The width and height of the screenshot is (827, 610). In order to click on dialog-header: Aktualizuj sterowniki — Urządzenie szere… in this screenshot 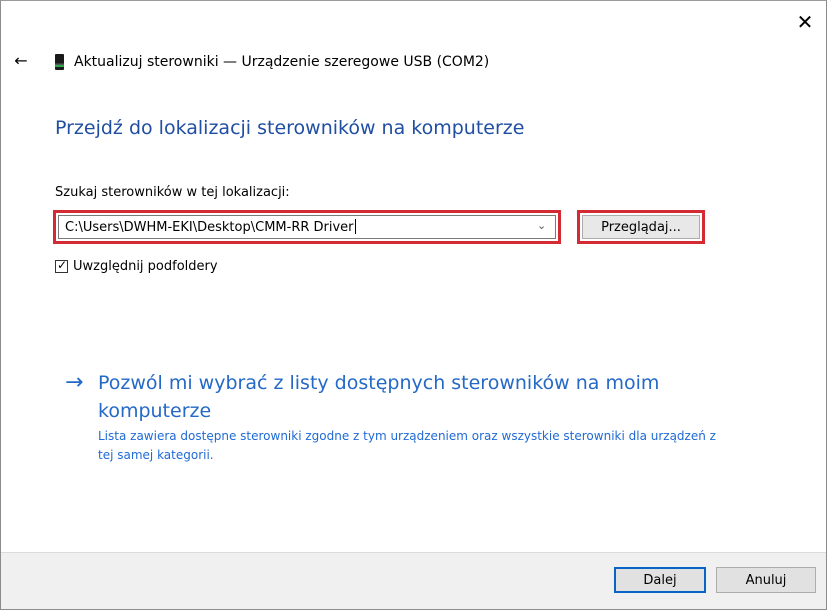, I will do `click(272, 62)`.